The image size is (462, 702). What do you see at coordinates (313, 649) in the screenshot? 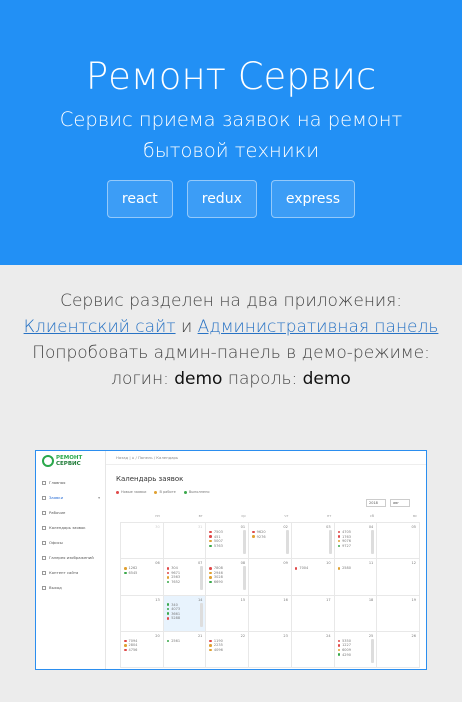
I see `calendar-day: 24` at bounding box center [313, 649].